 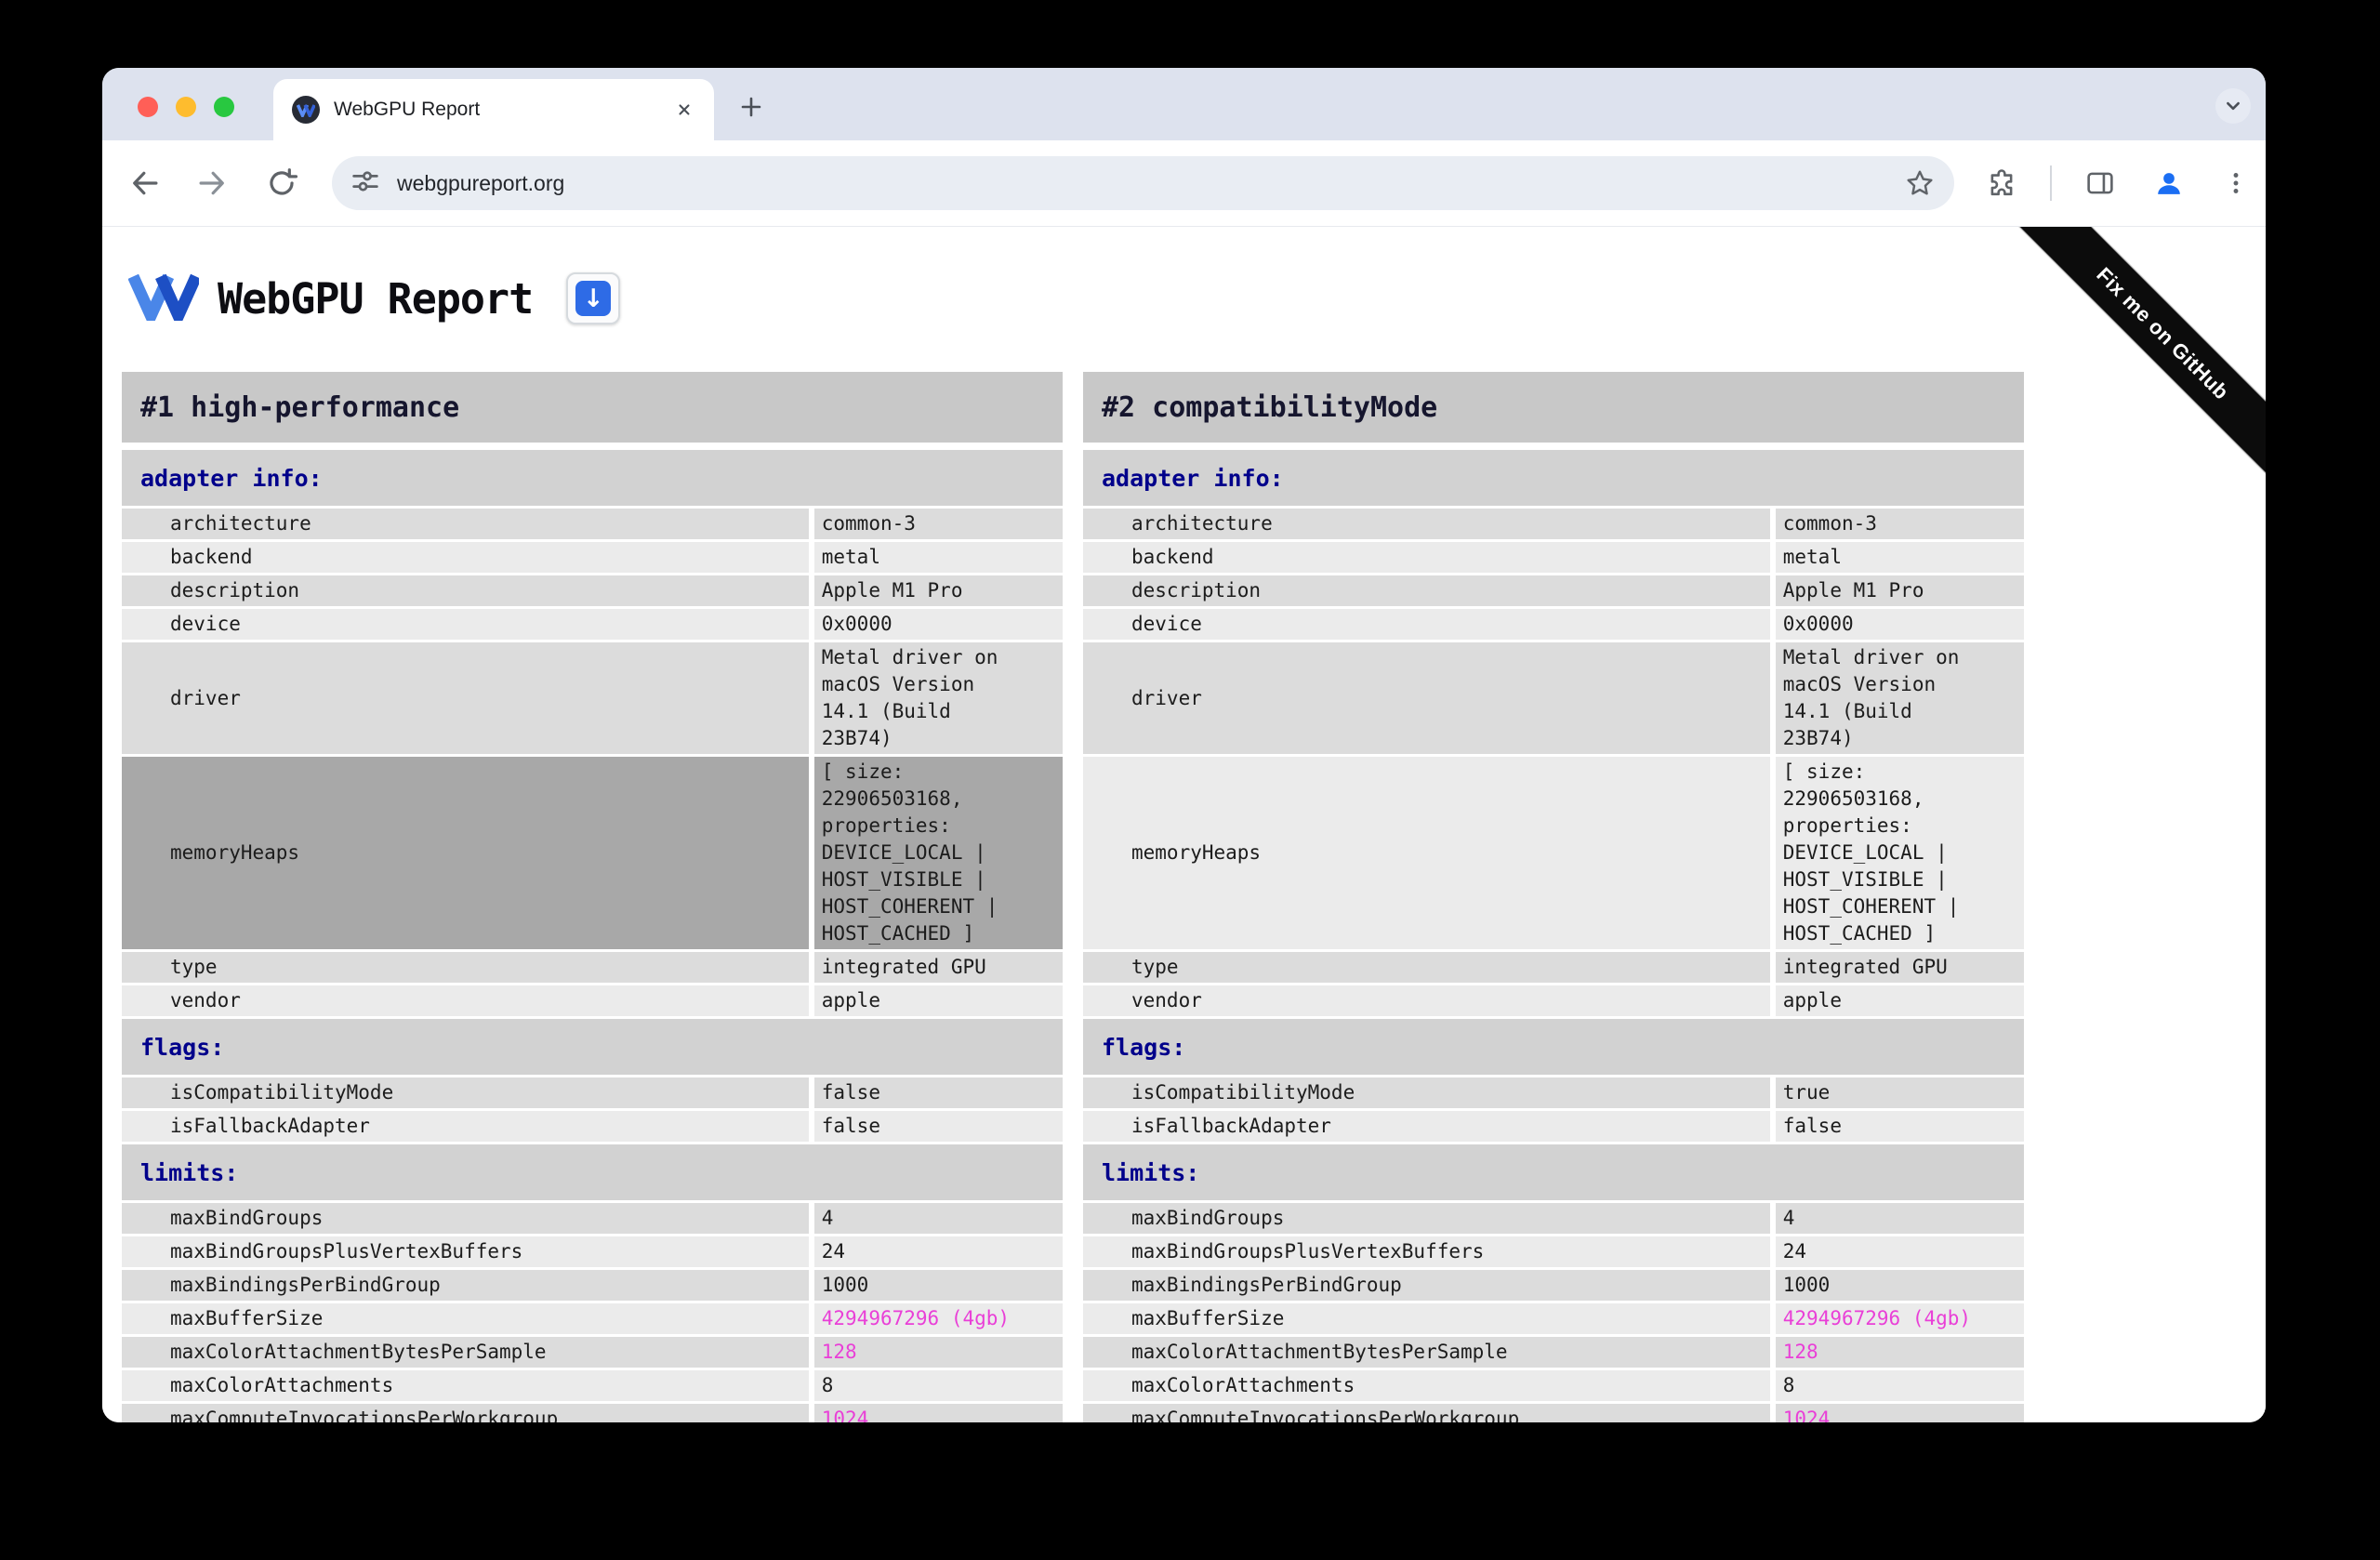 I want to click on row-key: vendor, so click(x=1426, y=1000).